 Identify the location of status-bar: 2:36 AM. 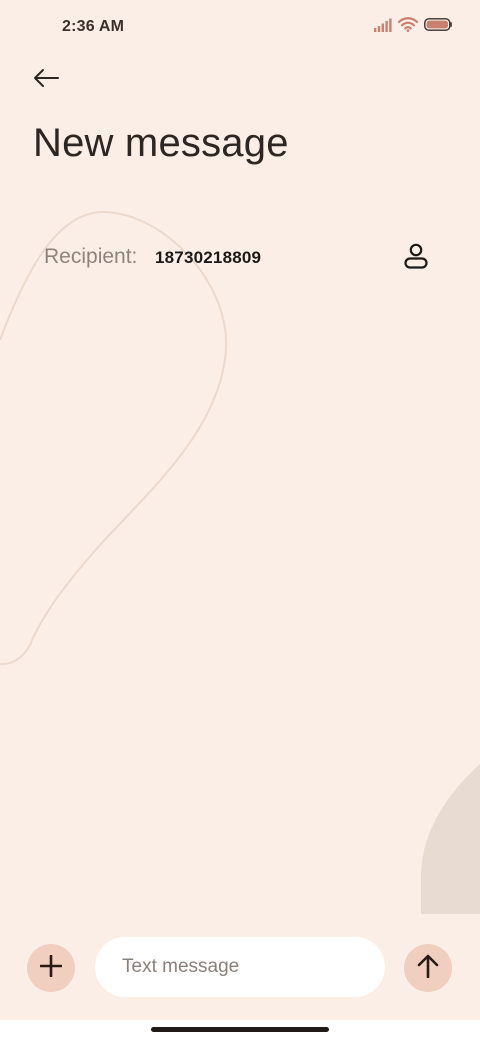
(240, 28).